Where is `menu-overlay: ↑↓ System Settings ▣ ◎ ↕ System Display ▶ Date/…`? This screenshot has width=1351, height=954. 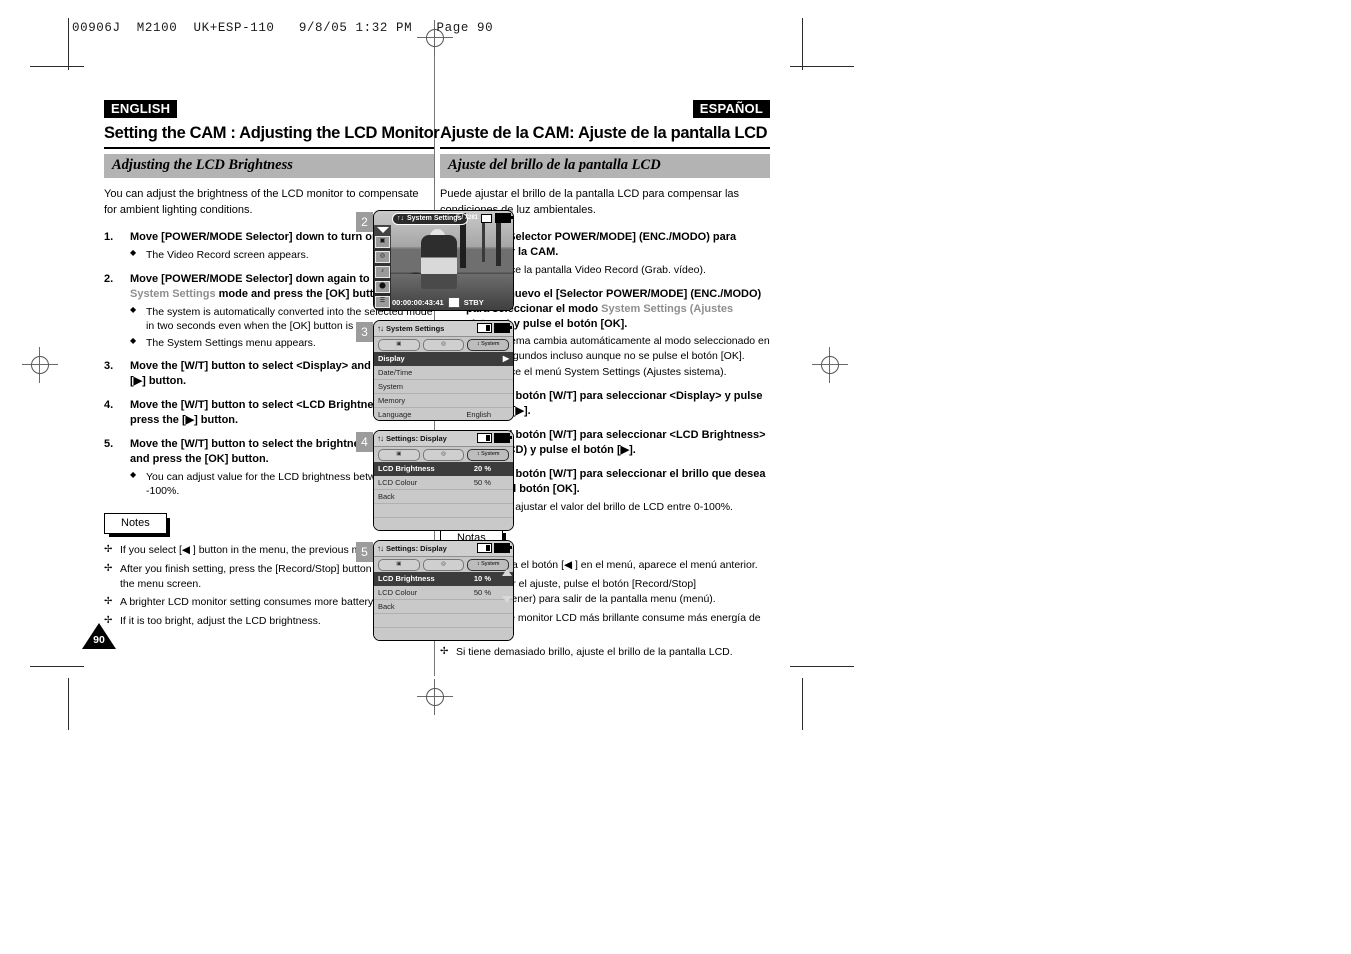
menu-overlay: ↑↓ System Settings ▣ ◎ ↕ System Display ▶ Date/… is located at coordinates (443, 370).